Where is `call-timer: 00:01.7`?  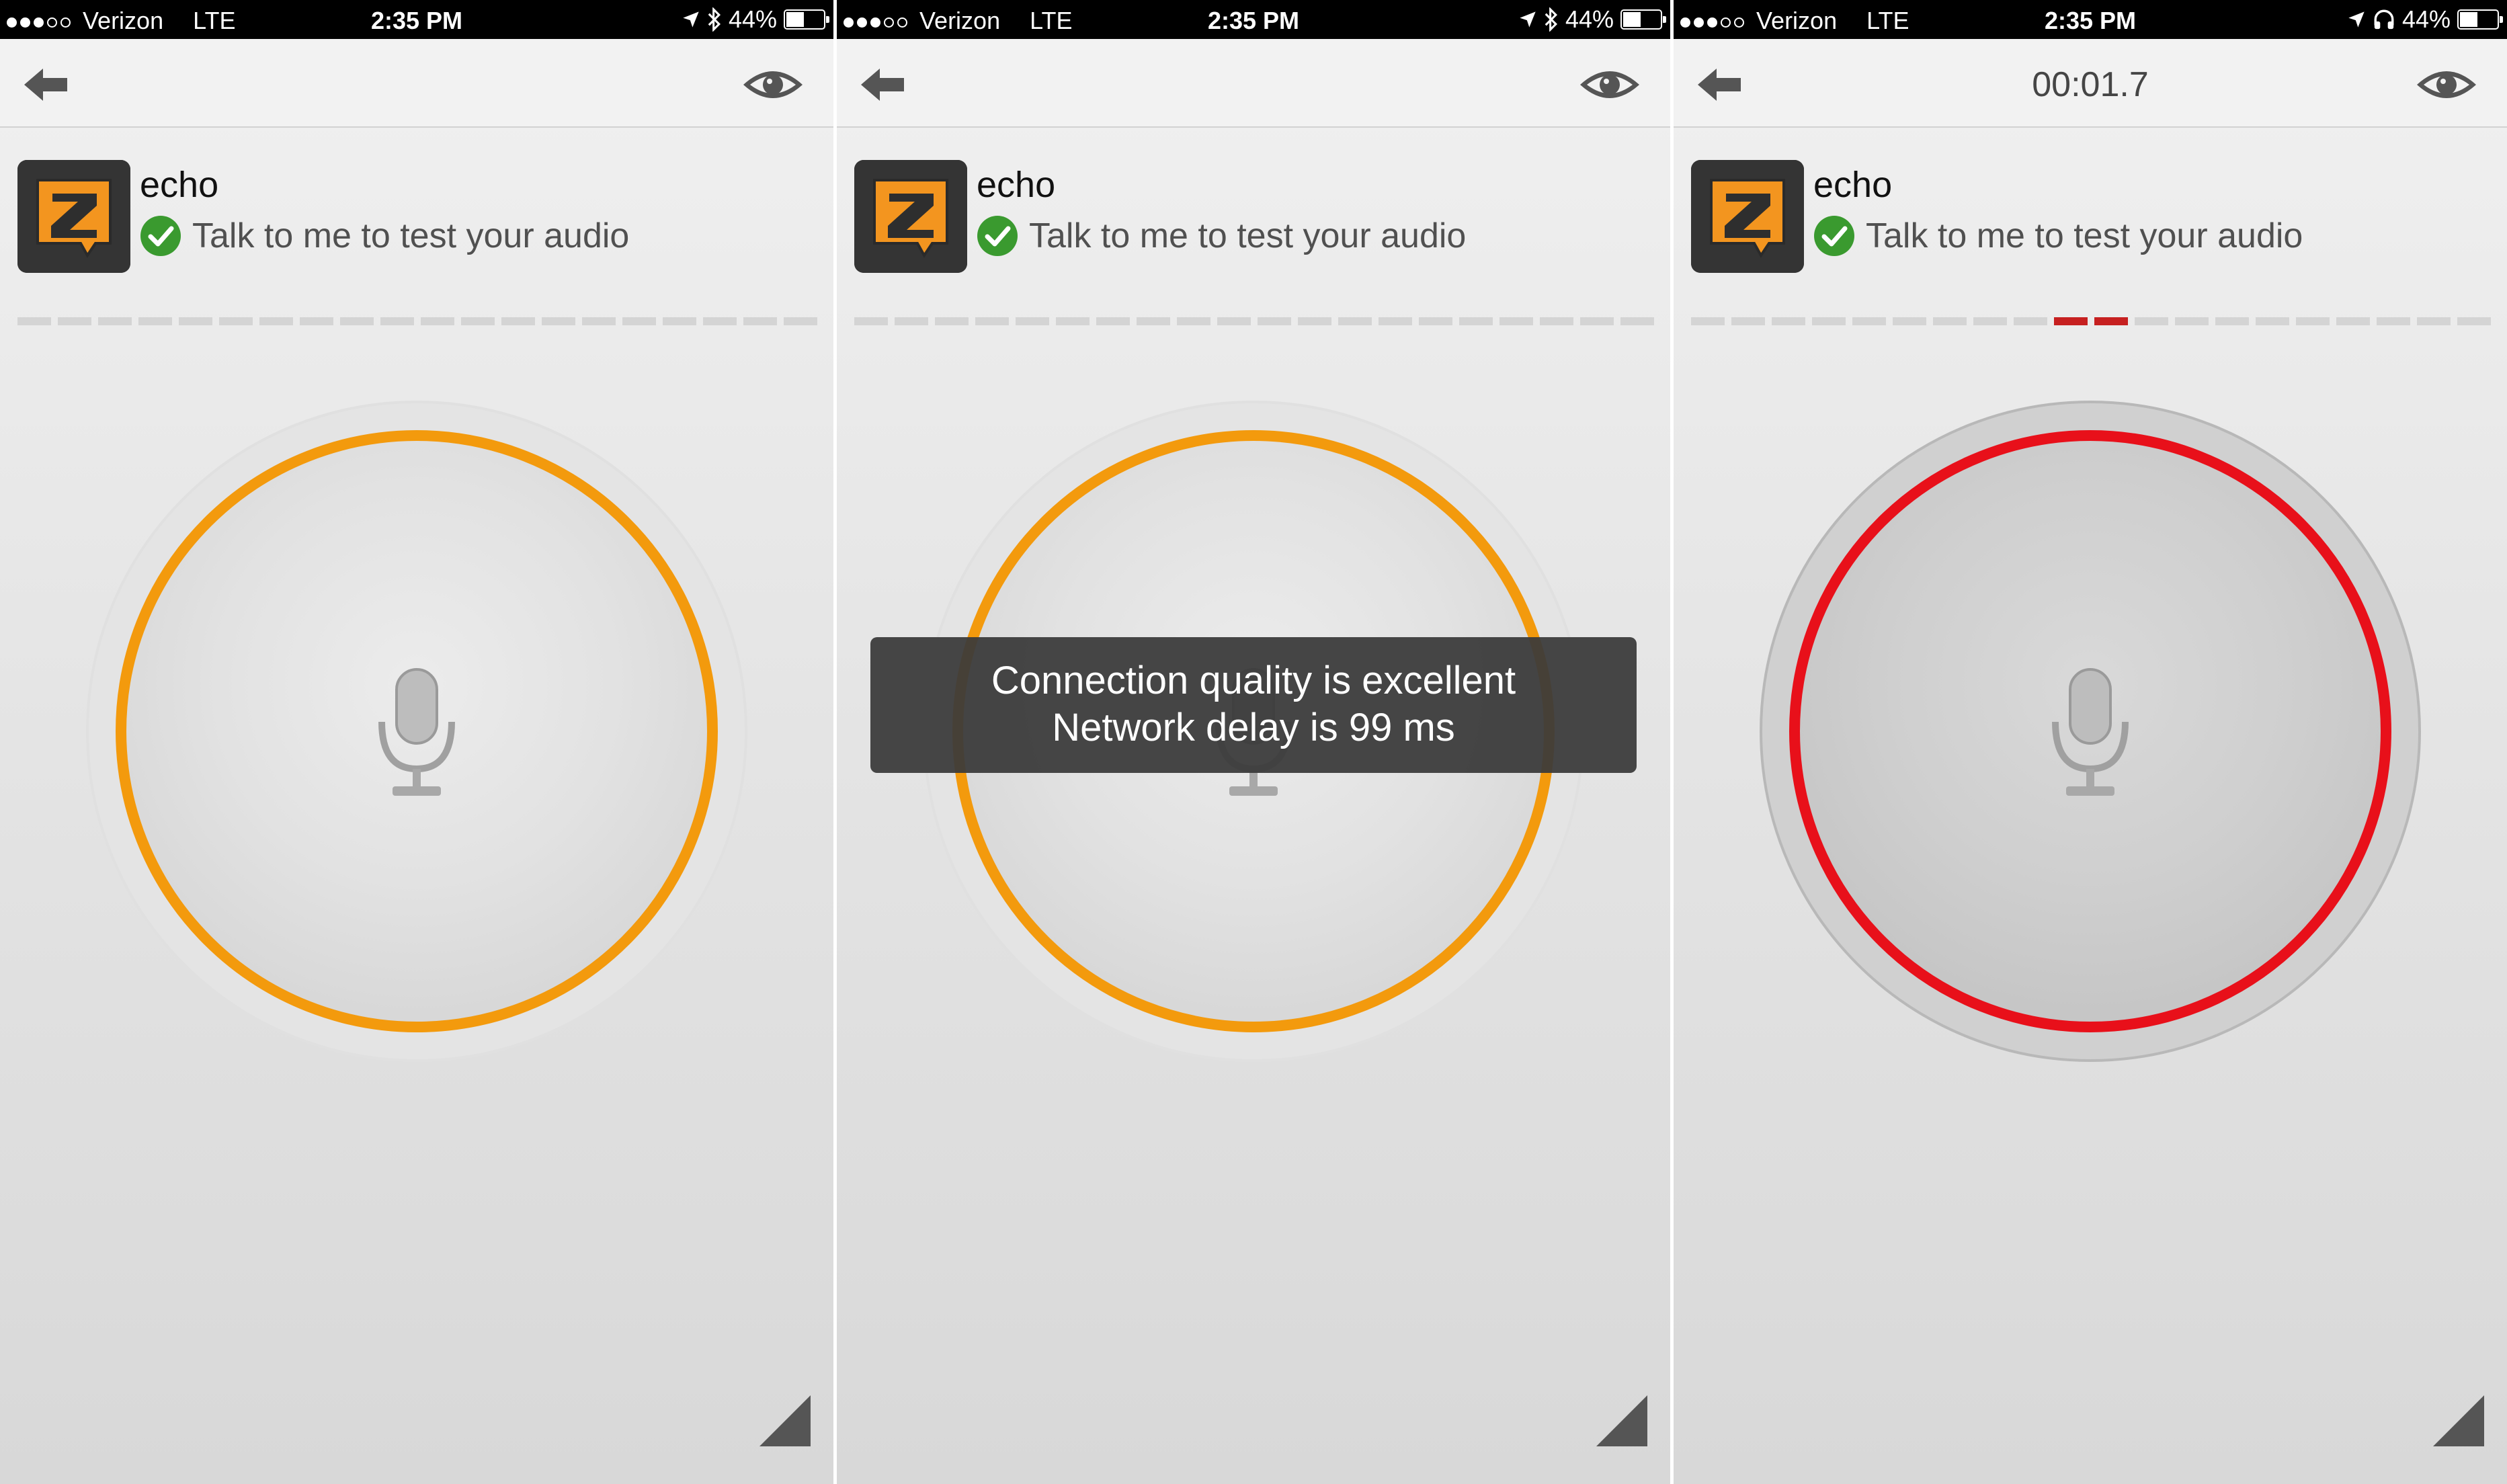
call-timer: 00:01.7 is located at coordinates (2090, 84).